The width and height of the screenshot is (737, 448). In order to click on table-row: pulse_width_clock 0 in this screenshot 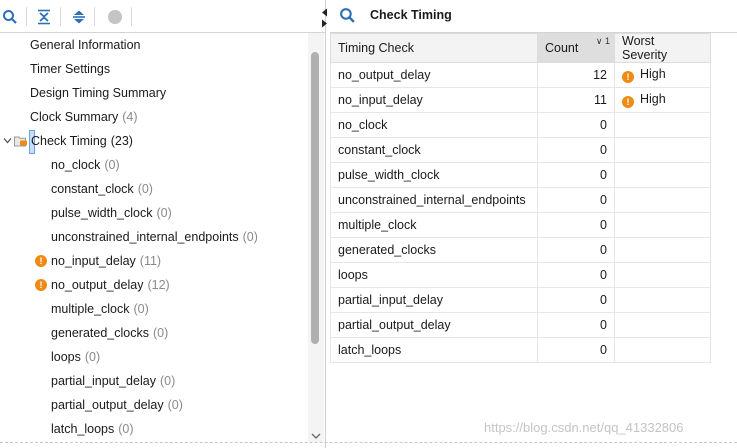, I will do `click(520, 175)`.